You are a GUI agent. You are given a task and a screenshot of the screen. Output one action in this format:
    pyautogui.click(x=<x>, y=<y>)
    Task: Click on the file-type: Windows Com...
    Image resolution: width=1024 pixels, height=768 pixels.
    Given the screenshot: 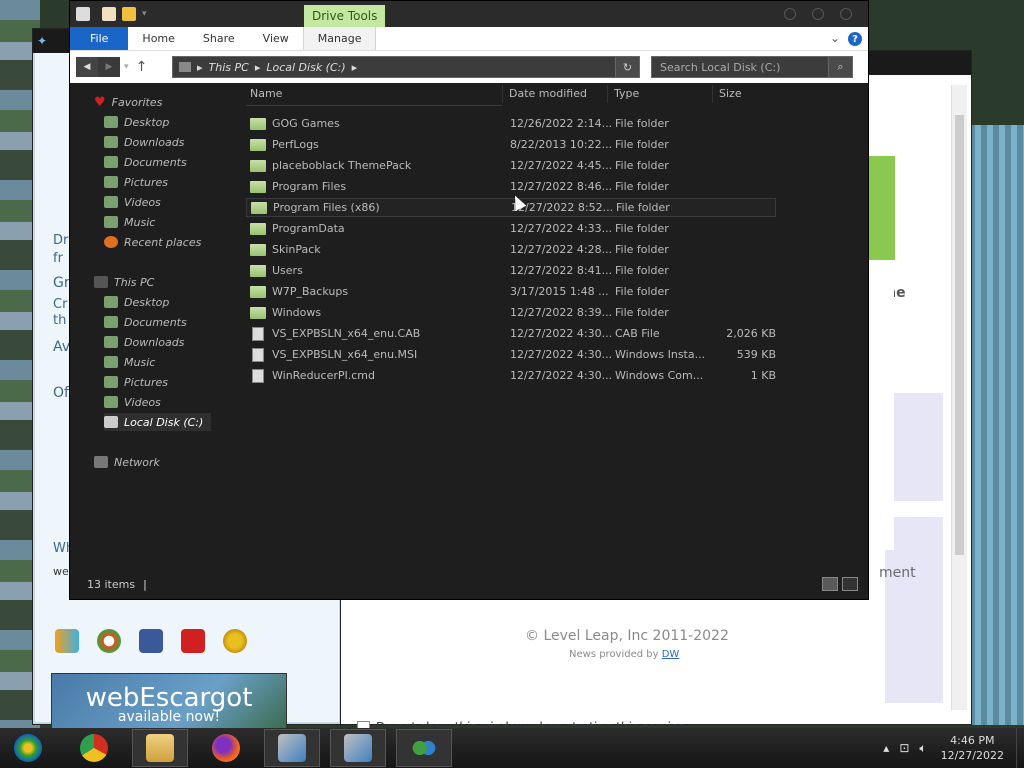 What is the action you would take?
    pyautogui.click(x=659, y=375)
    